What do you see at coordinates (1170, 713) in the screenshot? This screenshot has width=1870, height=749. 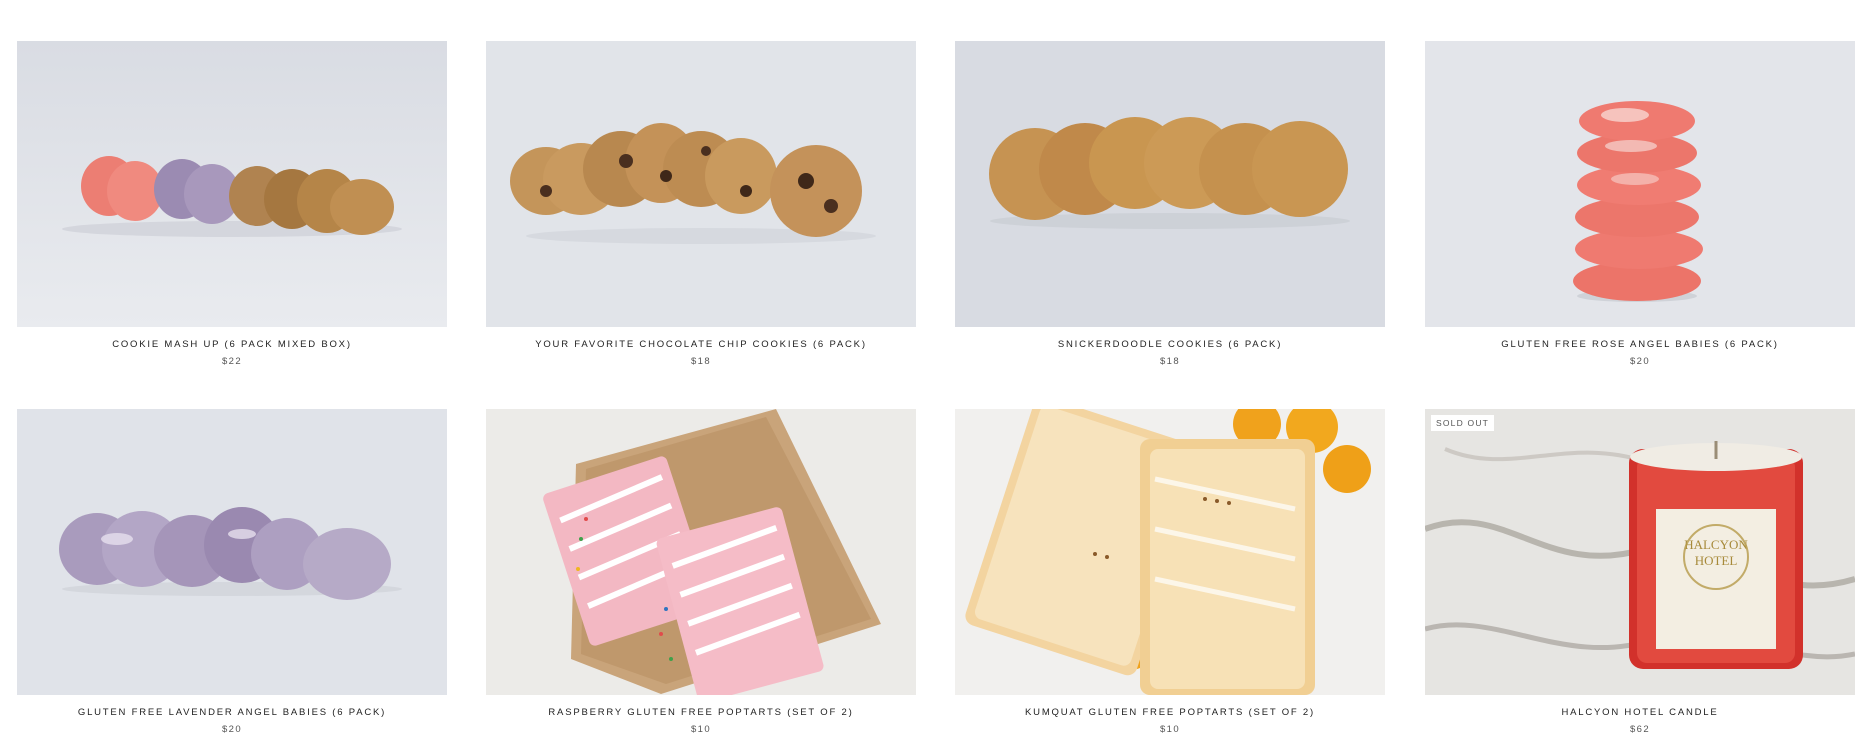 I see `product-title: KUMQUAT GLUTEN FREE POPTARTS (SET OF 2)` at bounding box center [1170, 713].